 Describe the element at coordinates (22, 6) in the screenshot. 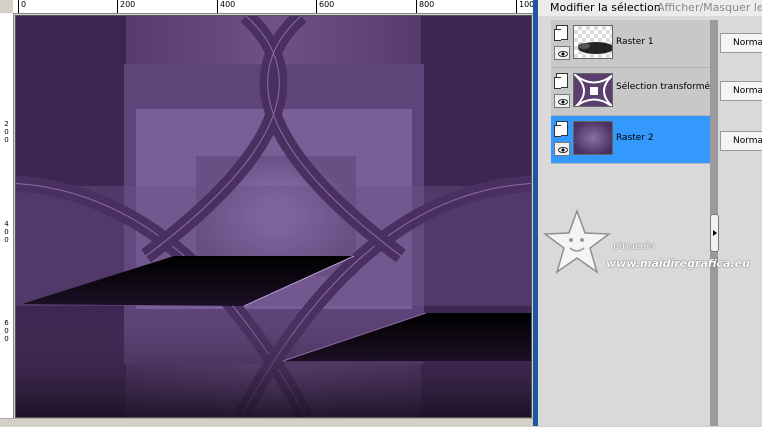

I see `ruler-label: 0` at that location.